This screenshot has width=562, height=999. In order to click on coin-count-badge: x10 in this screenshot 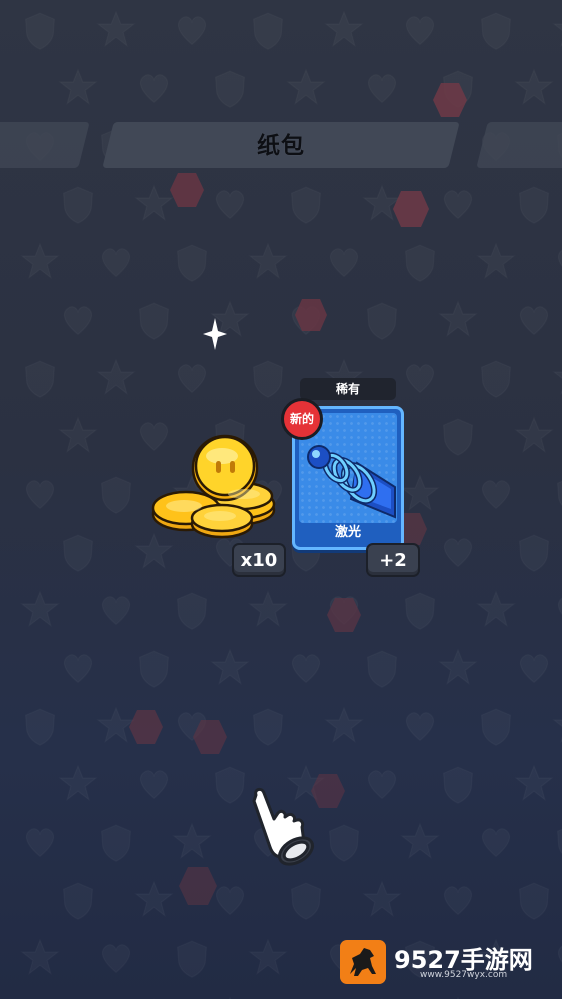, I will do `click(259, 560)`.